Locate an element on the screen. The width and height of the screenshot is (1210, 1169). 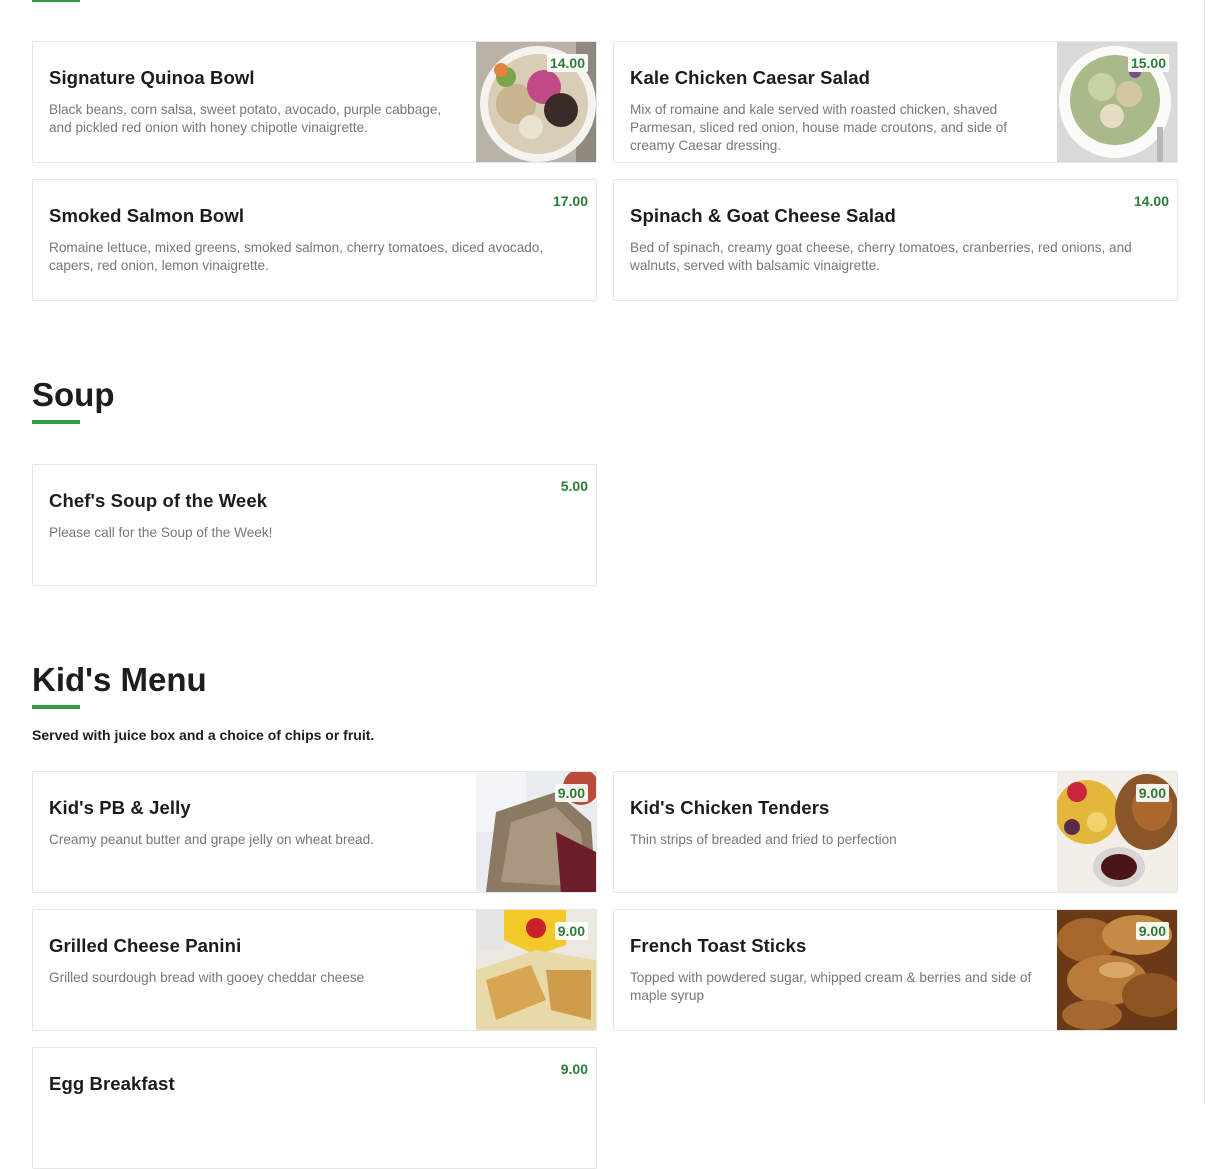
section-title-soup: Soup is located at coordinates (73, 394).